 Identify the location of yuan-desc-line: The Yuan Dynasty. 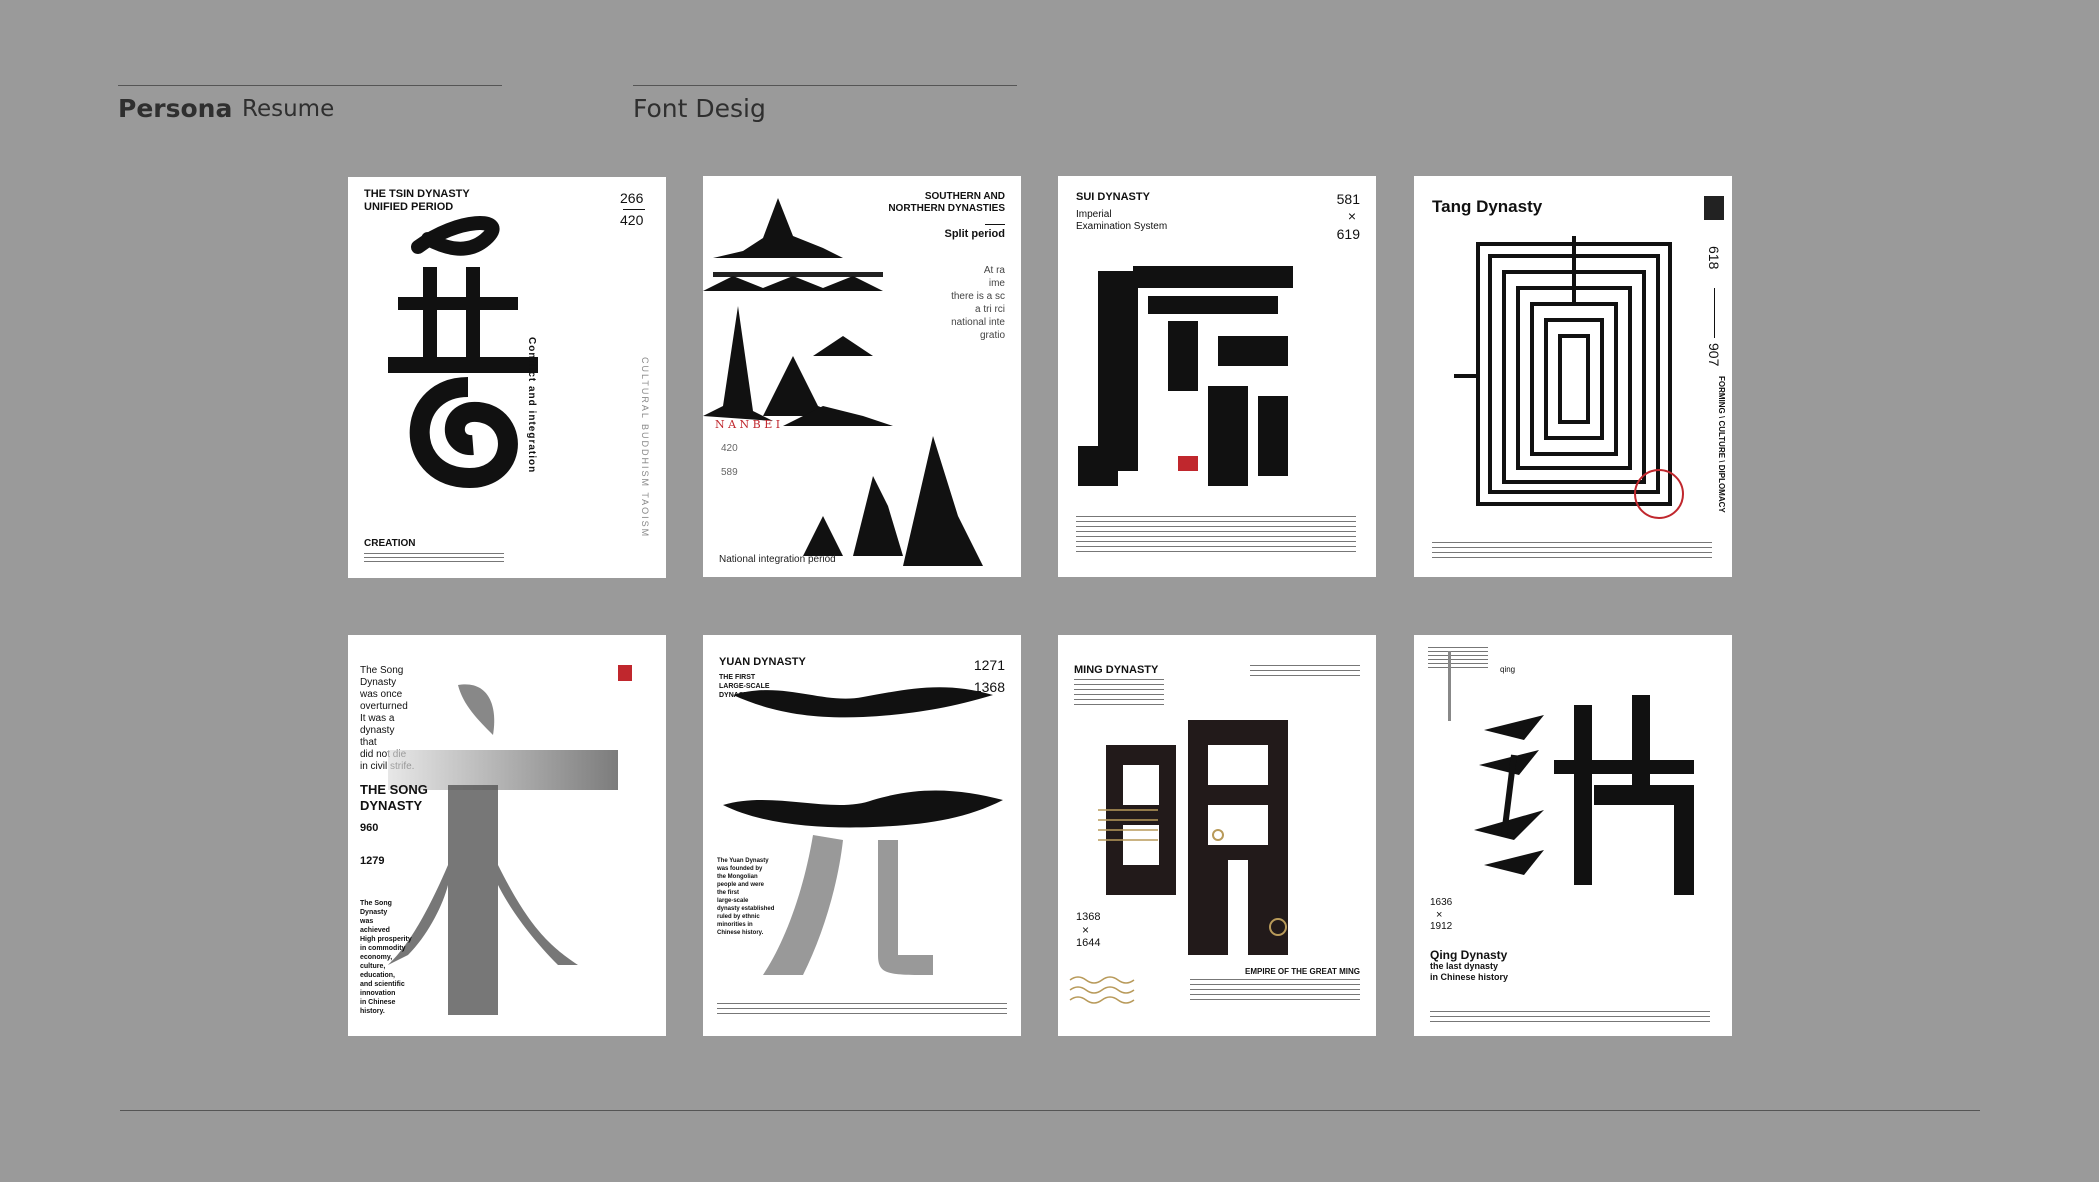
(743, 861).